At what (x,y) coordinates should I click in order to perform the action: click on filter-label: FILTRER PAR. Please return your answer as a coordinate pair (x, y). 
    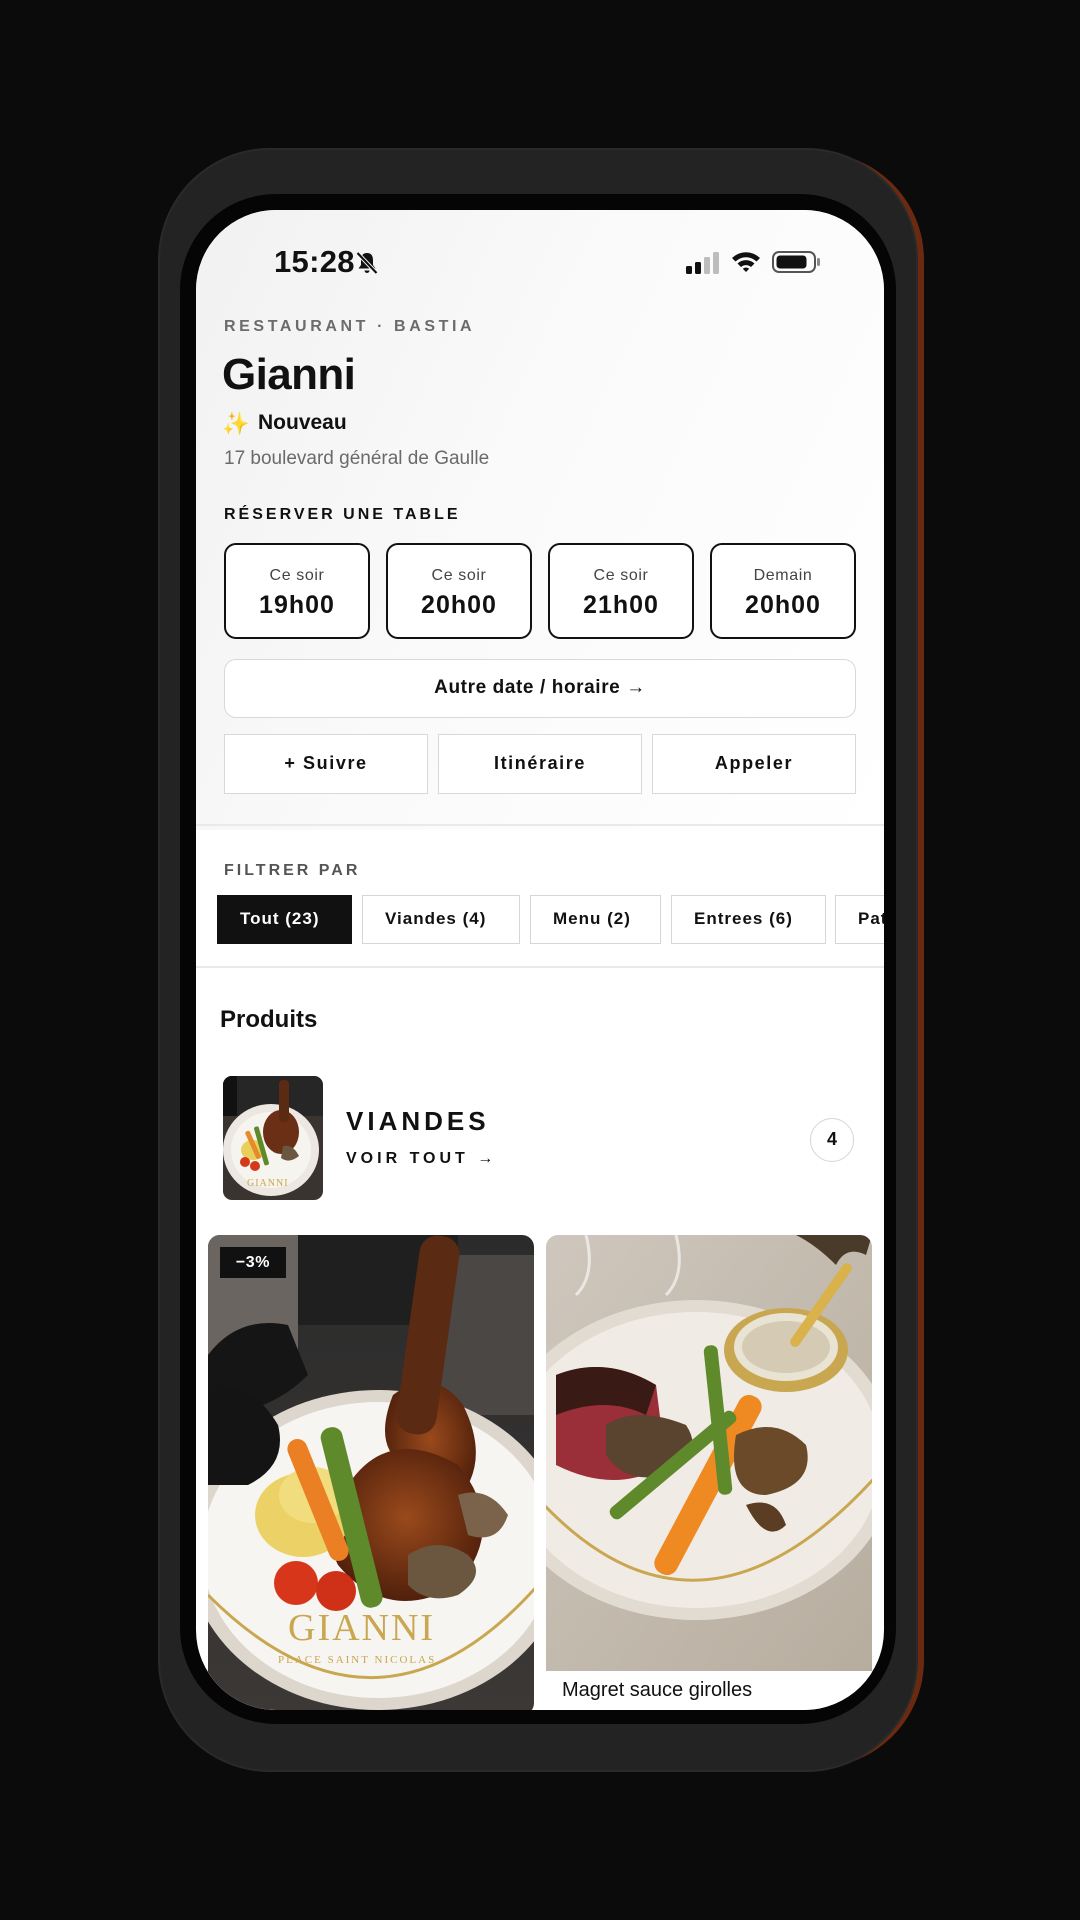
    Looking at the image, I should click on (292, 870).